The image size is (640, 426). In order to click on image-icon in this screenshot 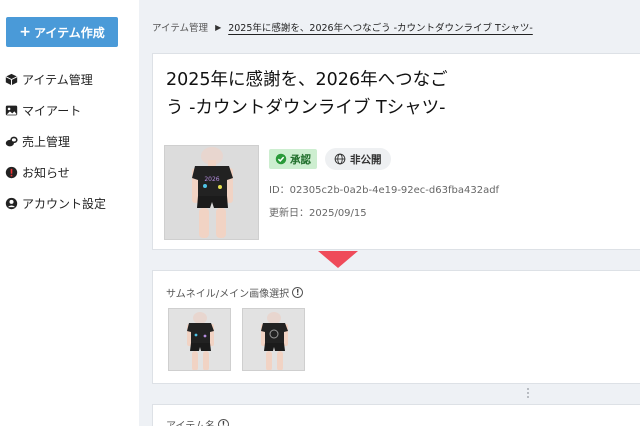, I will do `click(11, 111)`.